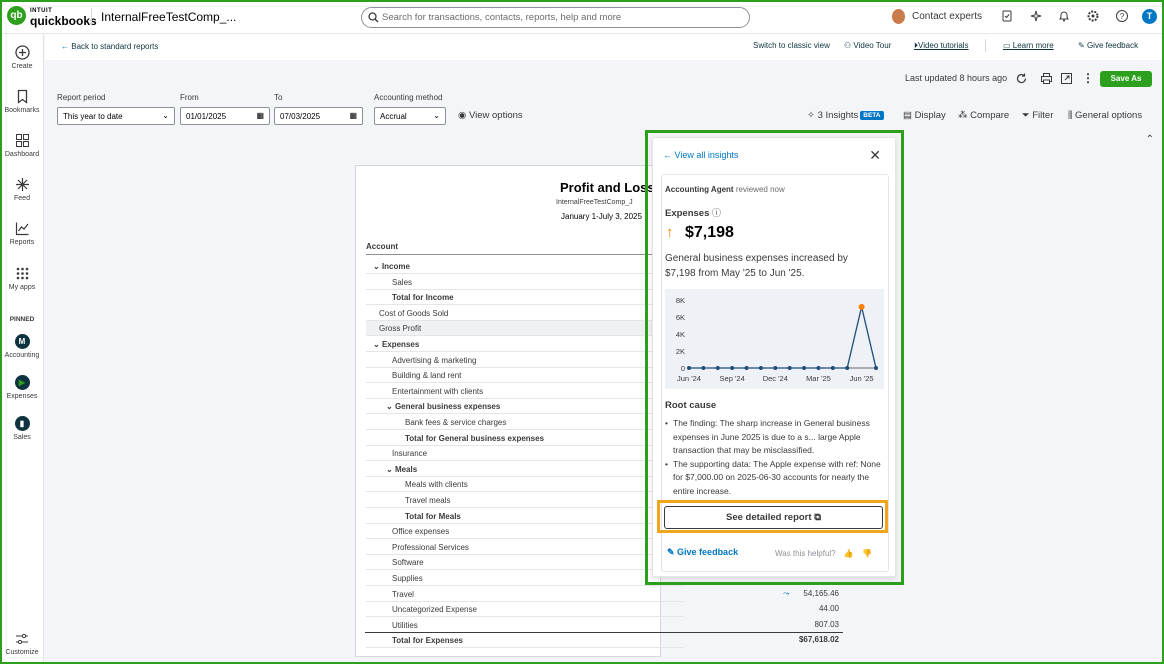 The image size is (1164, 664). I want to click on report-row: Travel, so click(525, 594).